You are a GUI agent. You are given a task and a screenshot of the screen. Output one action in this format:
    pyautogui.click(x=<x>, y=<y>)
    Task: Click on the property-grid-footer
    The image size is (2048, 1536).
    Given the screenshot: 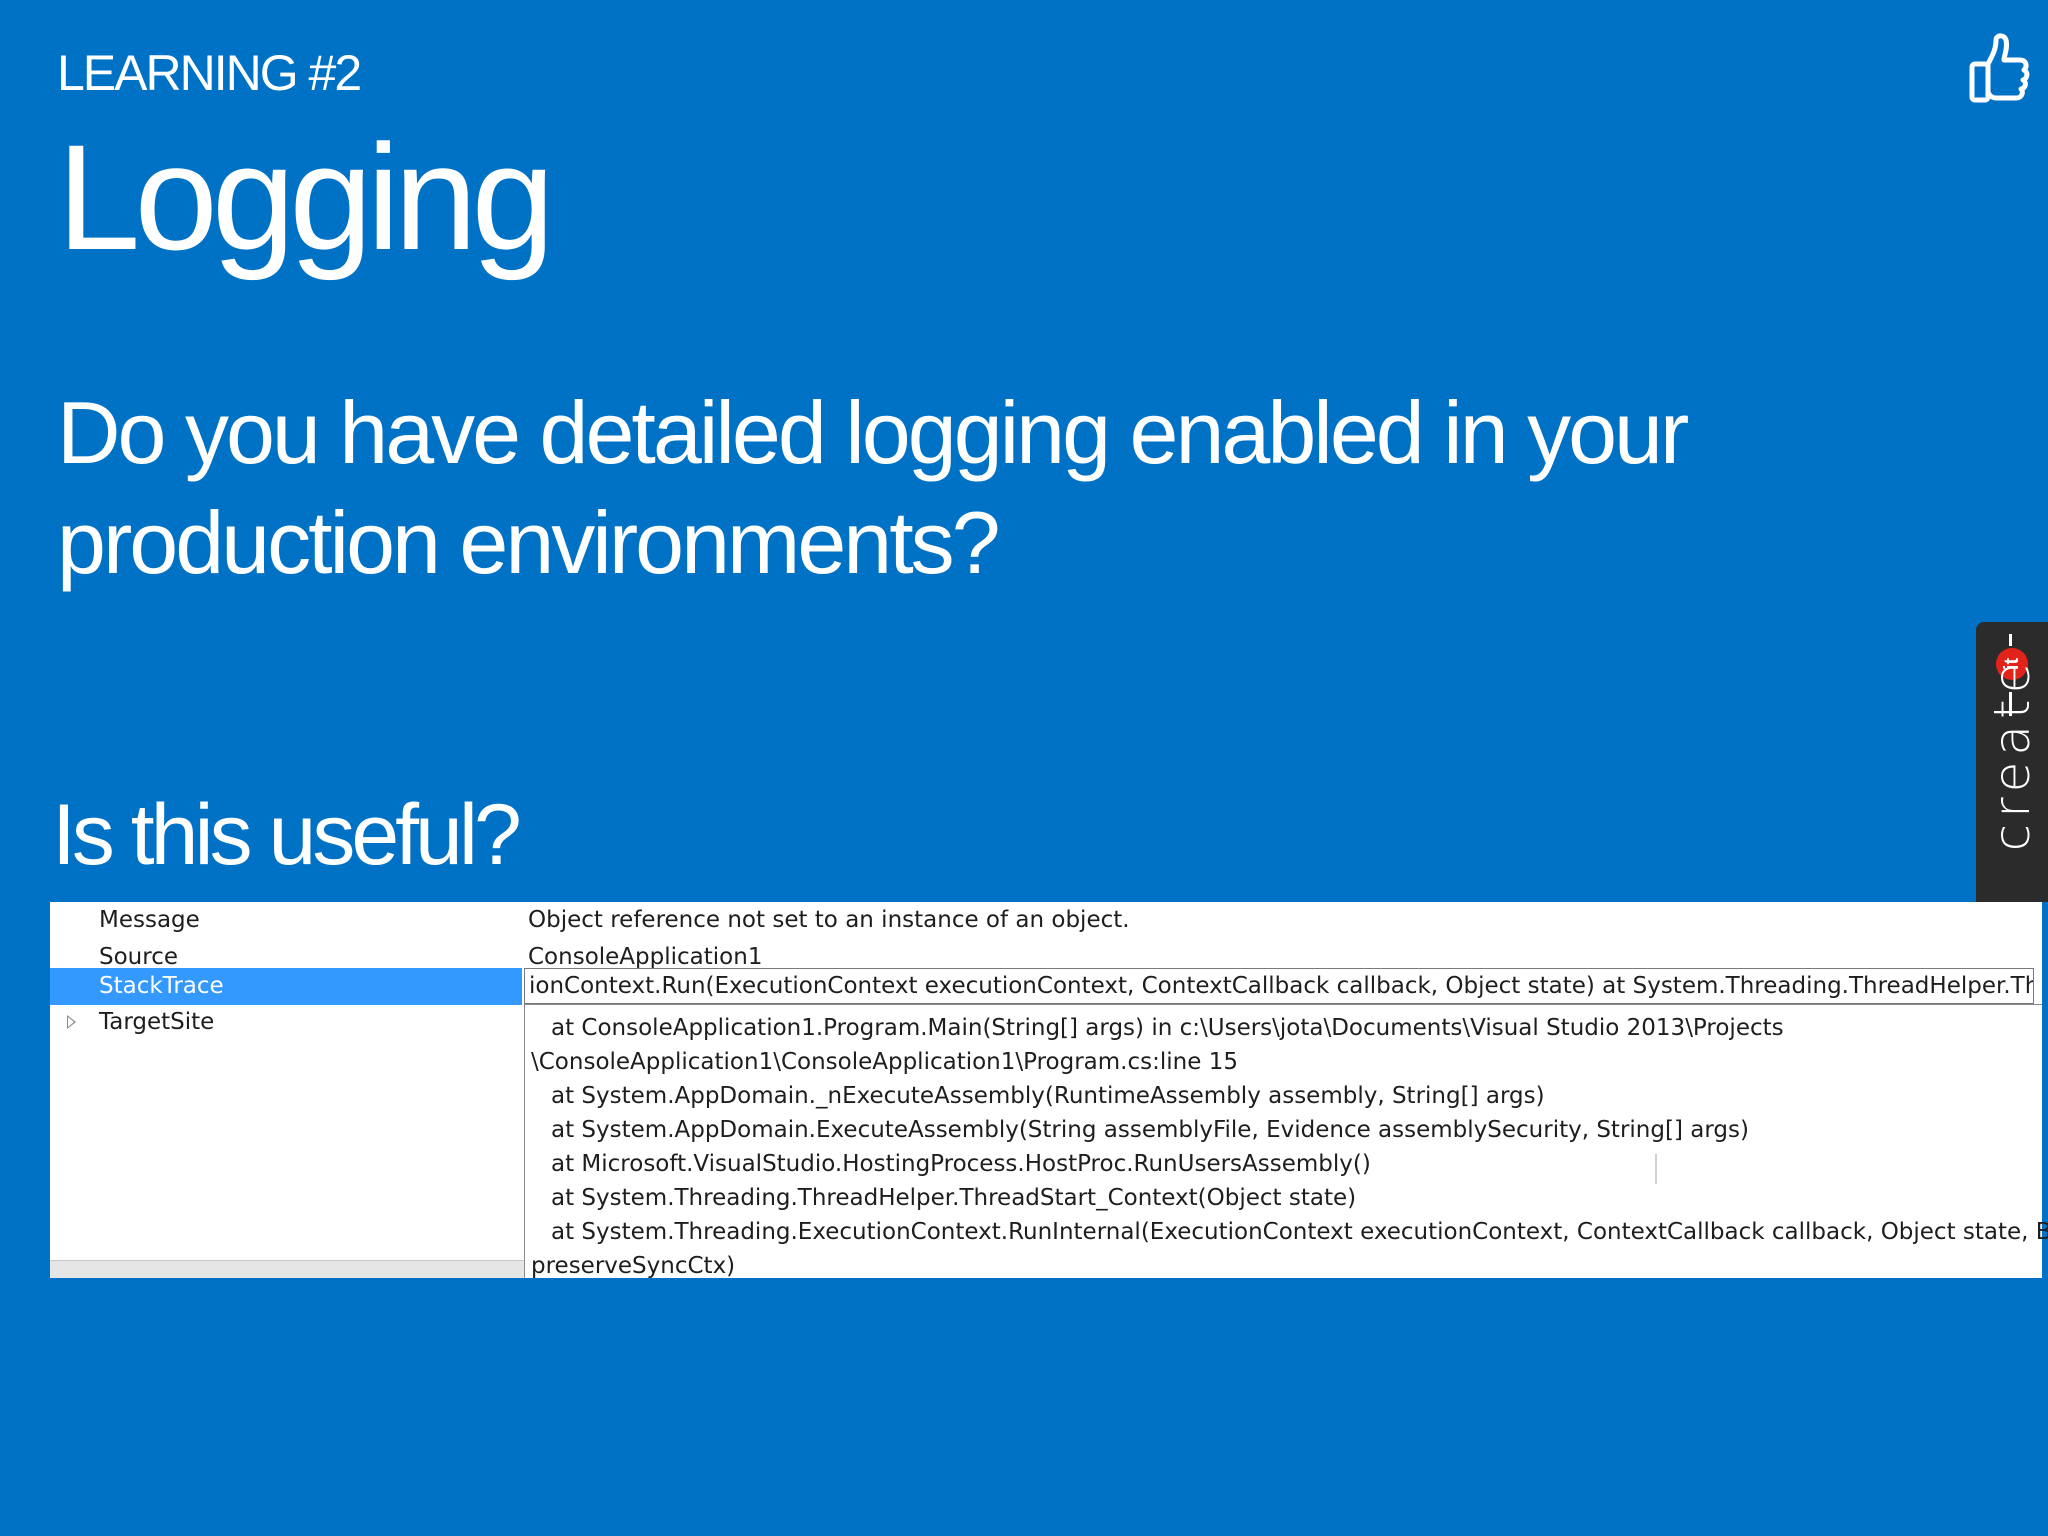 What is the action you would take?
    pyautogui.click(x=287, y=1269)
    